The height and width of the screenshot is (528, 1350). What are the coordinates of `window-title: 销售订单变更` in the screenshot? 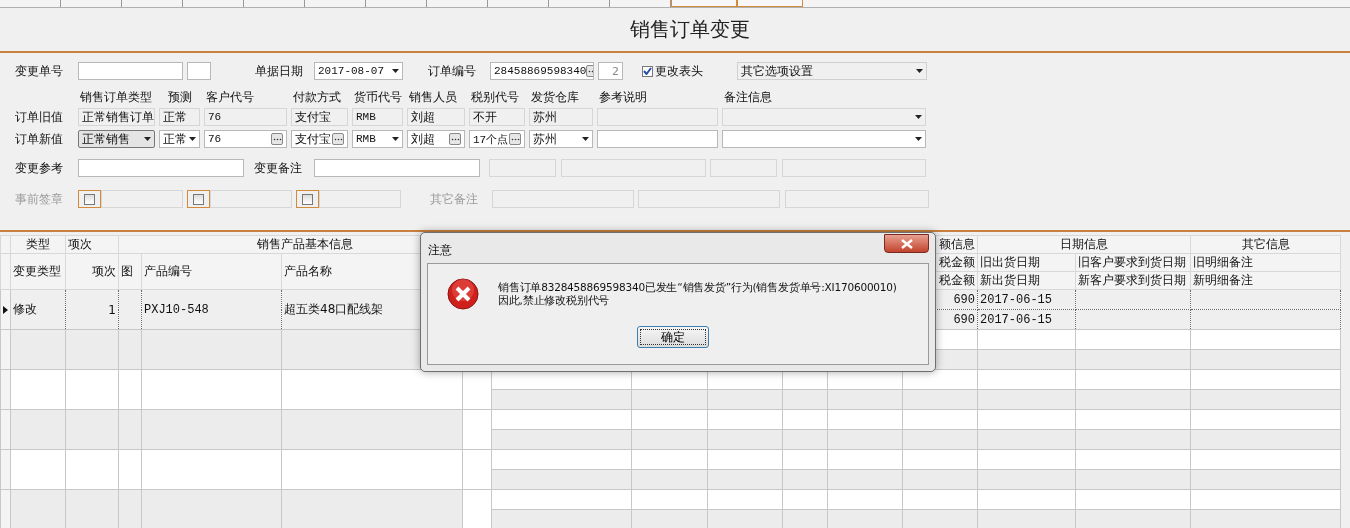 It's located at (690, 29).